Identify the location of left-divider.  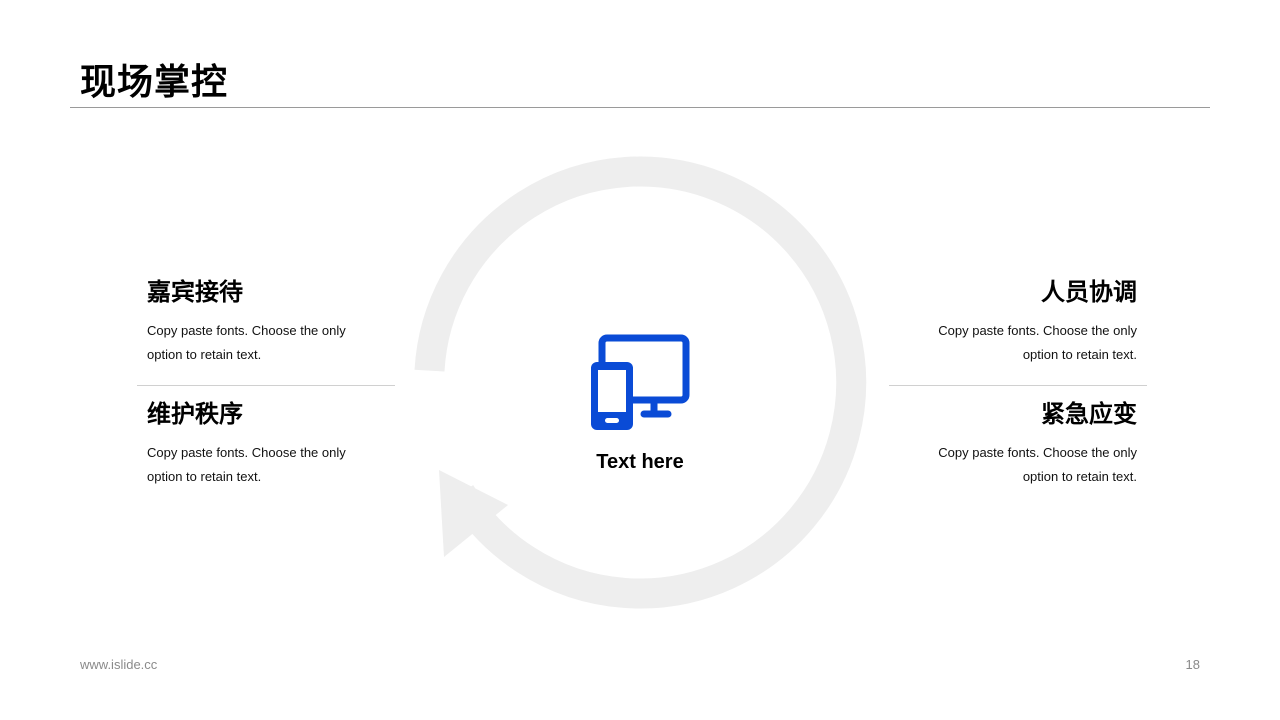
(266, 385).